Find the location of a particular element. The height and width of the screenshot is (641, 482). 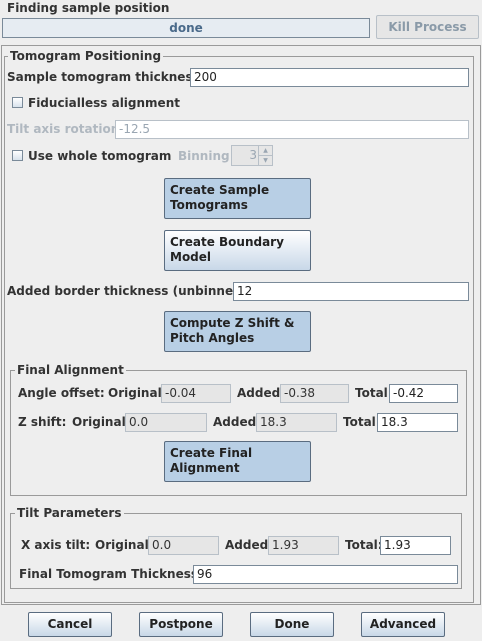

angle-added-label: Added: is located at coordinates (261, 393).